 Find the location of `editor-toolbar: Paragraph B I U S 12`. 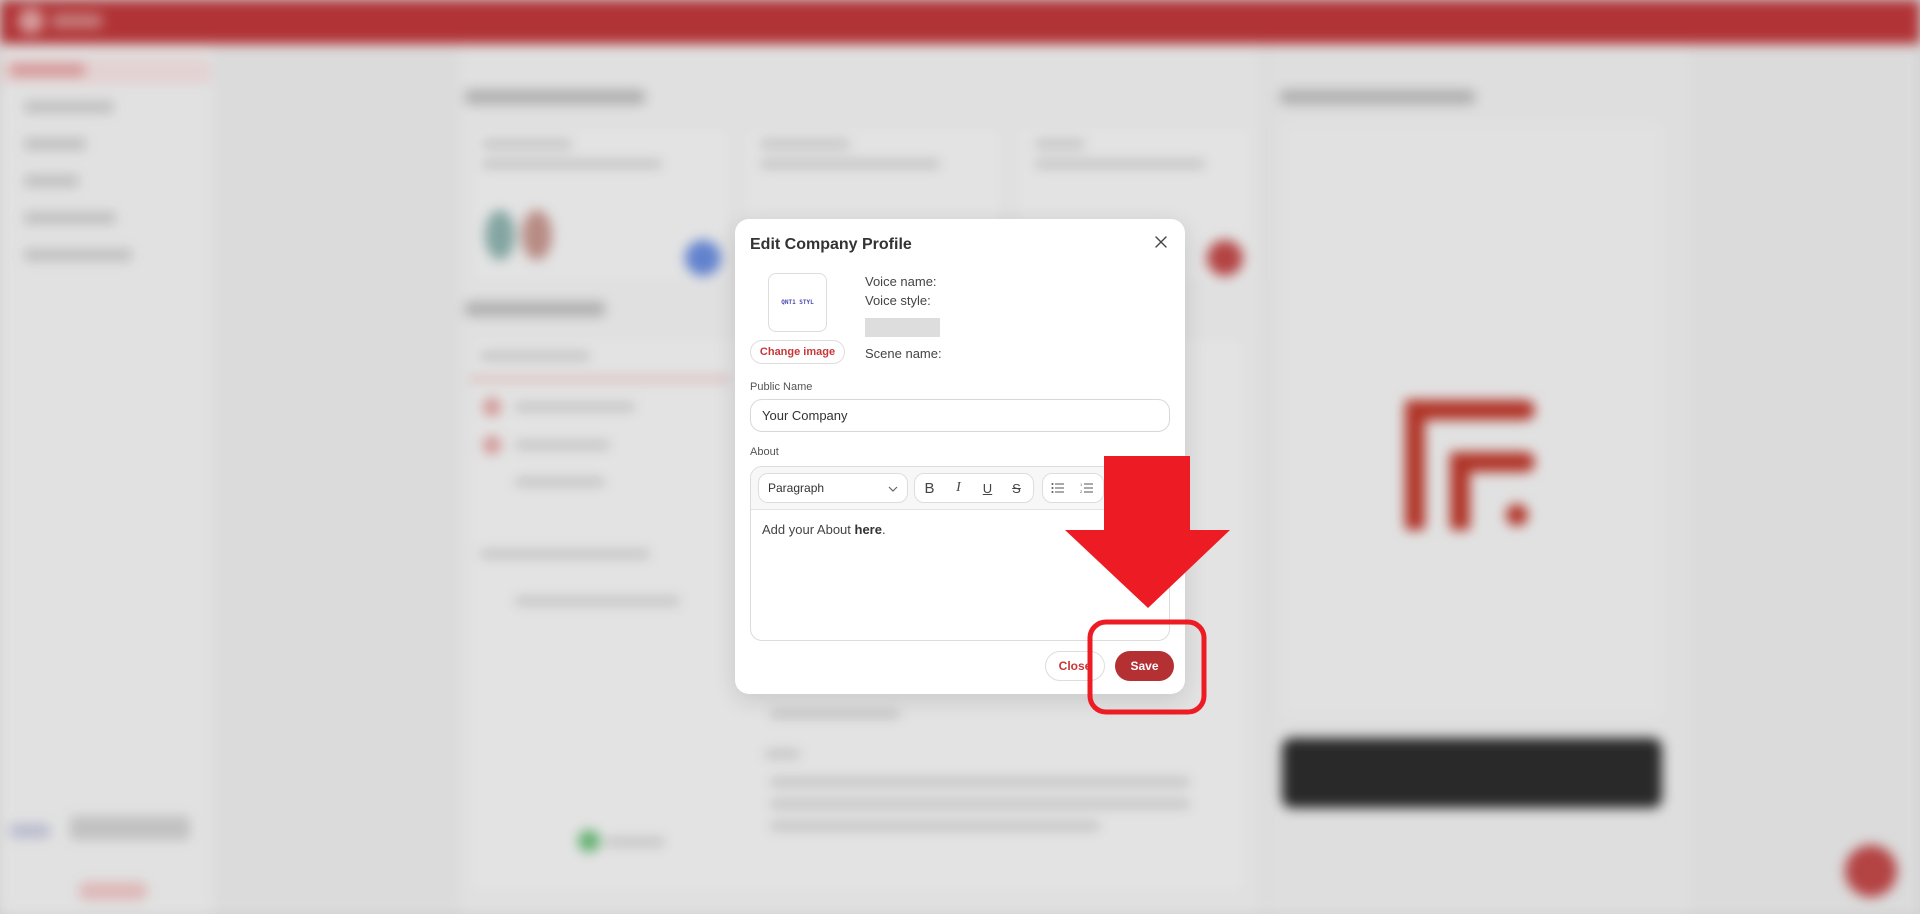

editor-toolbar: Paragraph B I U S 12 is located at coordinates (960, 488).